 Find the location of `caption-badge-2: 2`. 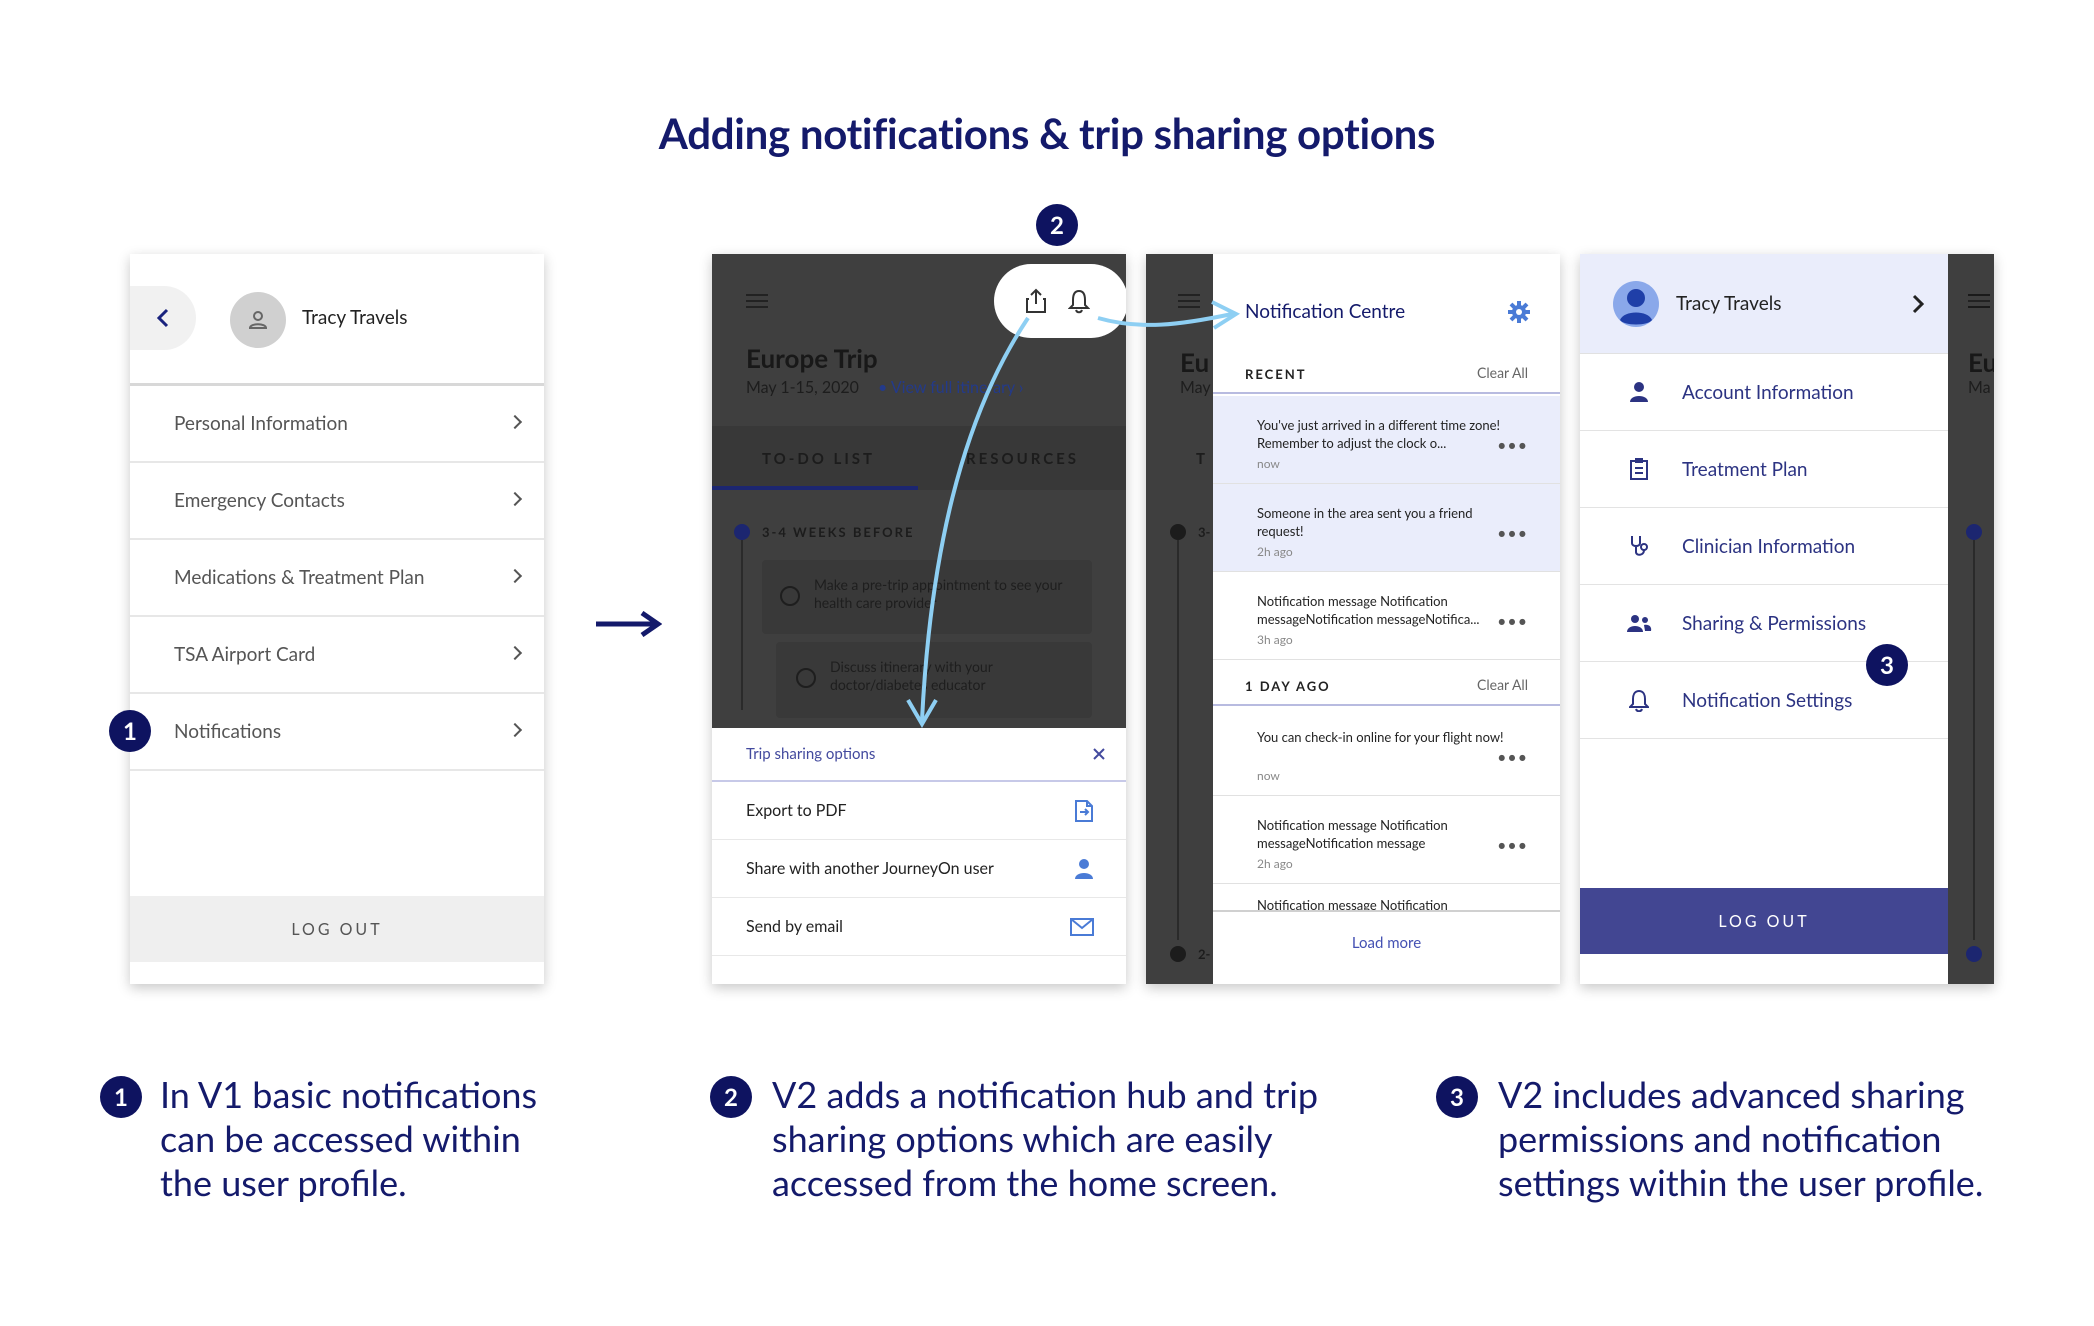

caption-badge-2: 2 is located at coordinates (731, 1097).